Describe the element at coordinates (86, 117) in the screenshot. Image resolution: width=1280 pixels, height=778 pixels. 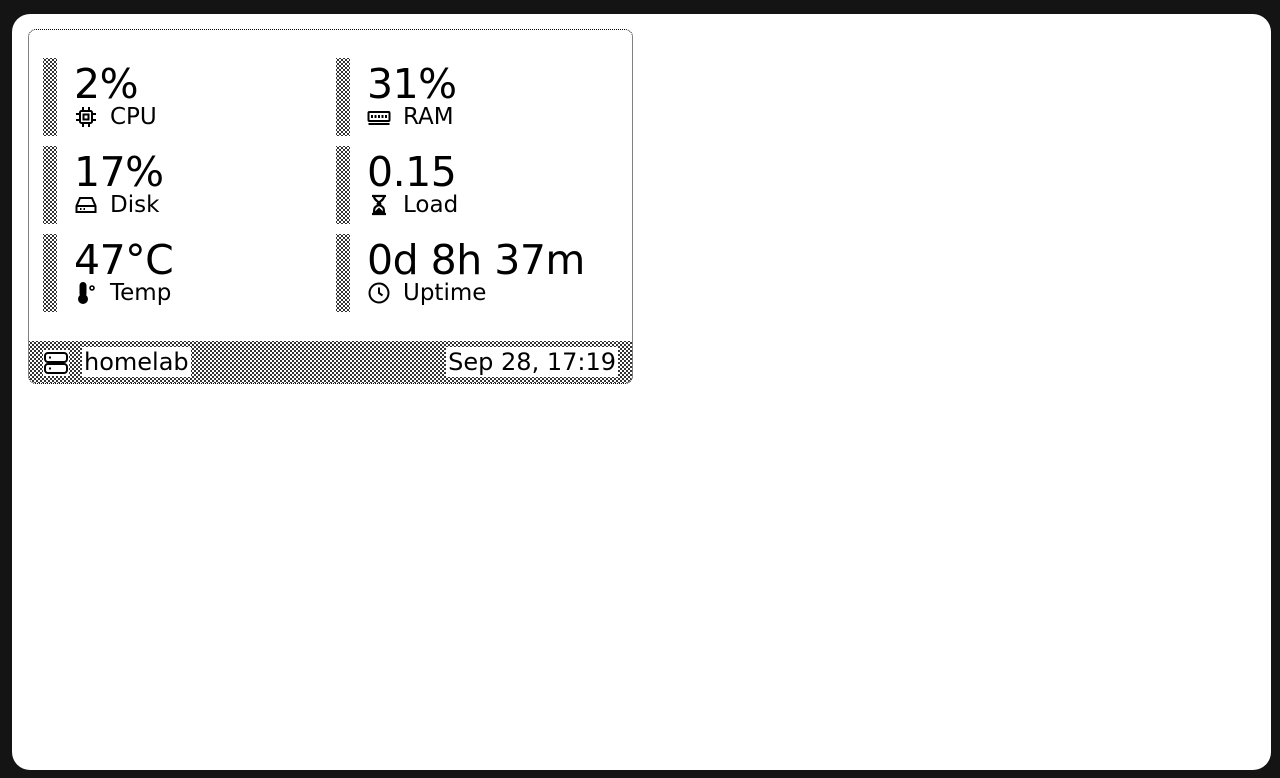
I see `cpu-icon` at that location.